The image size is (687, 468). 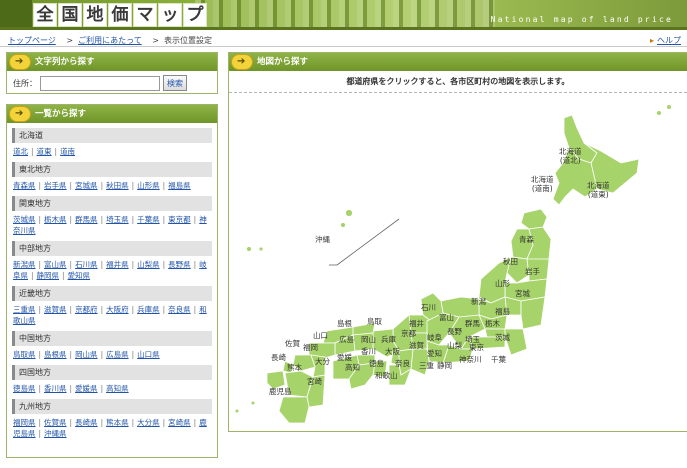 I want to click on map-label-nagano: 長野, so click(x=454, y=331).